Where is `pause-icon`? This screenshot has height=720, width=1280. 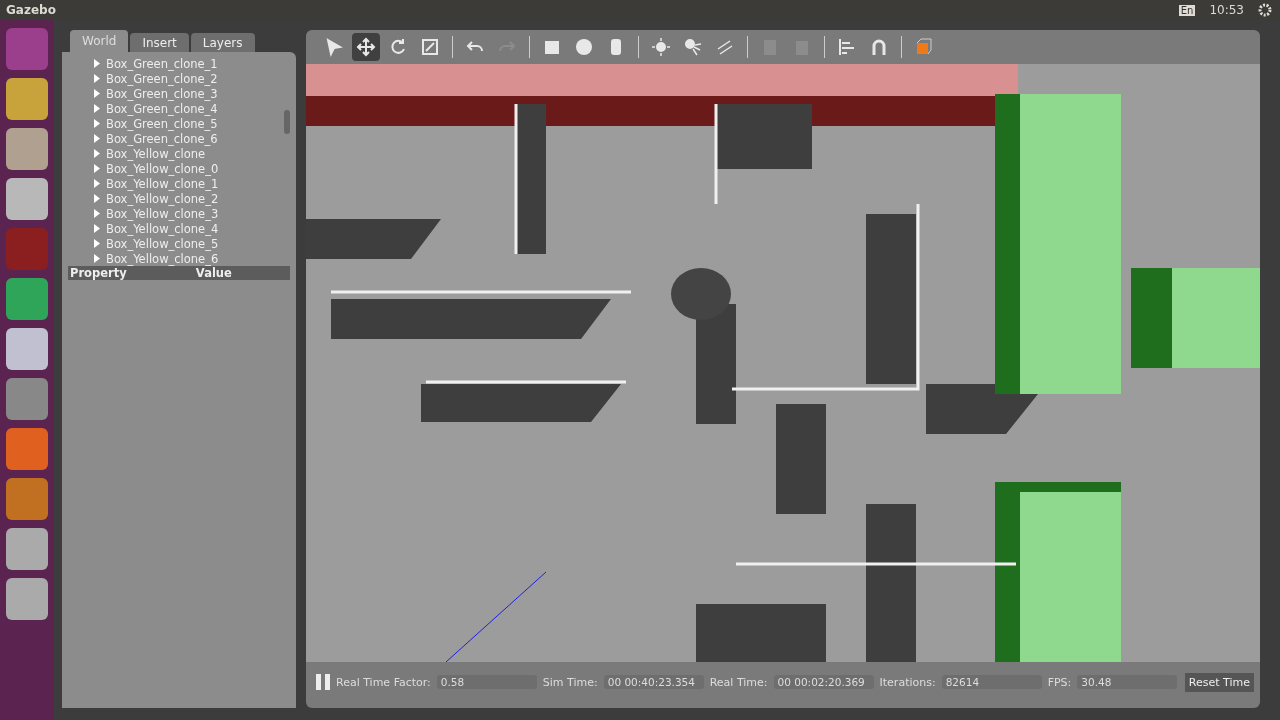
pause-icon is located at coordinates (323, 682).